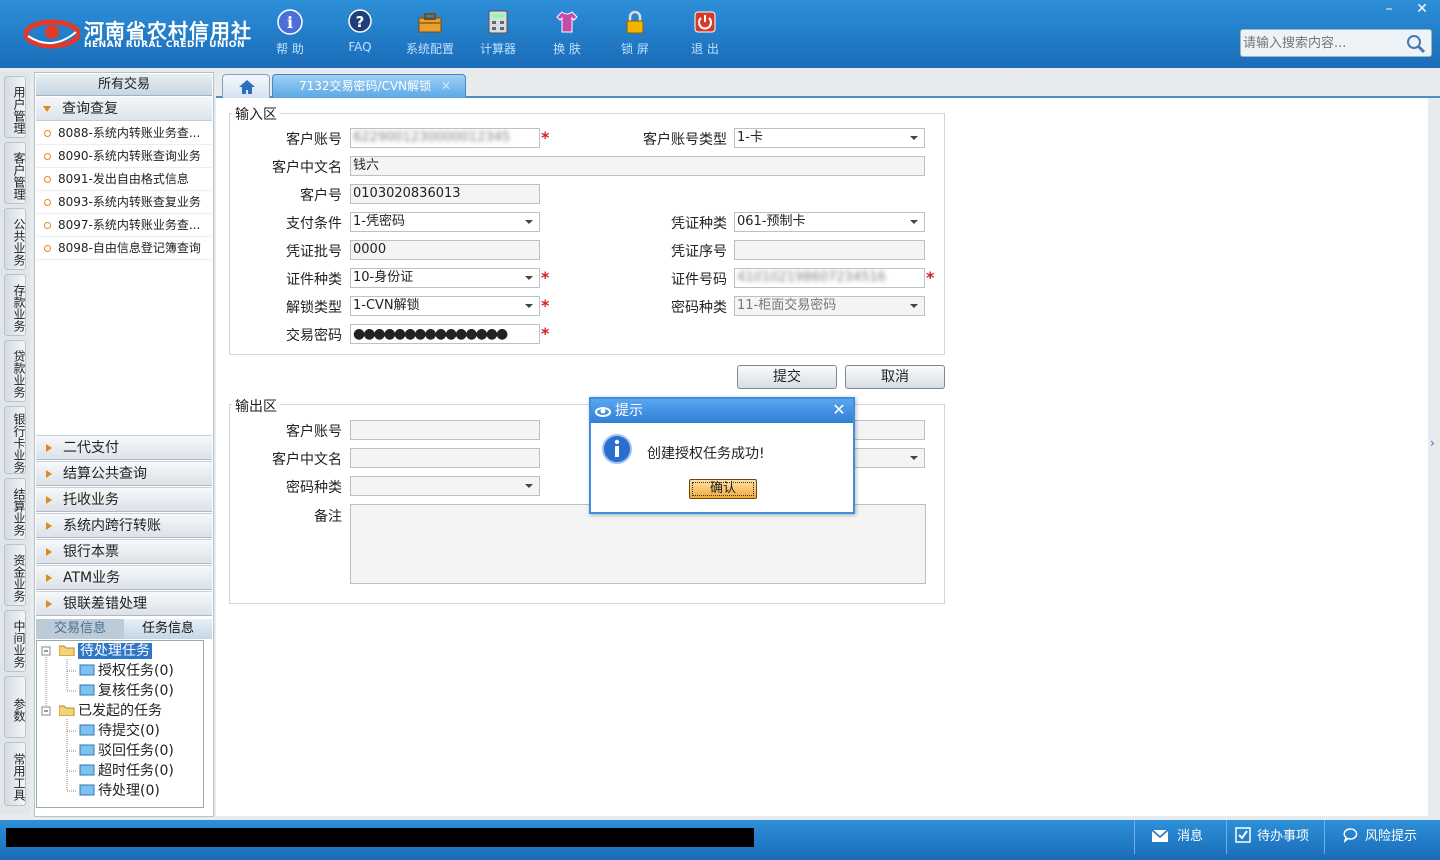 The height and width of the screenshot is (860, 1440). Describe the element at coordinates (445, 222) in the screenshot. I see `pay-condition-select: 1-凭密码` at that location.